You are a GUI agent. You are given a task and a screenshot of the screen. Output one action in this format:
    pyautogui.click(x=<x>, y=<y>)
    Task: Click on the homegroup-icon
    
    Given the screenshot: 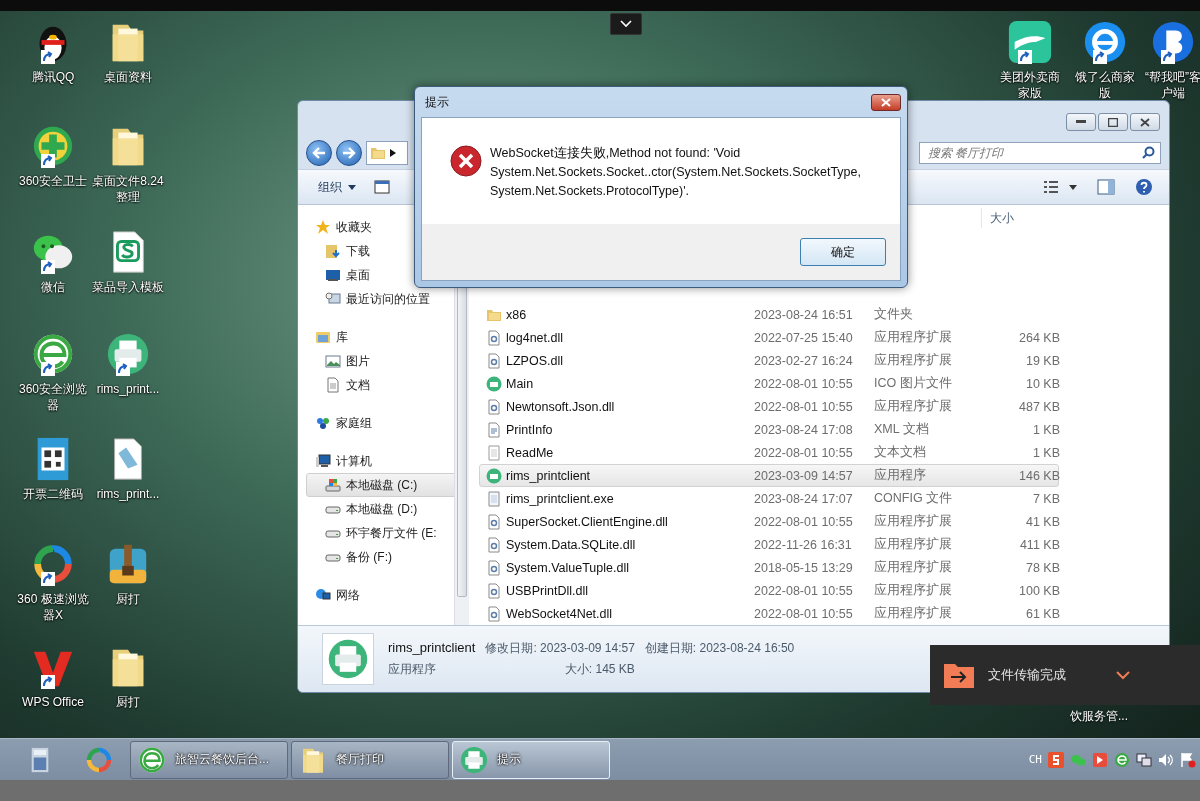 What is the action you would take?
    pyautogui.click(x=323, y=423)
    